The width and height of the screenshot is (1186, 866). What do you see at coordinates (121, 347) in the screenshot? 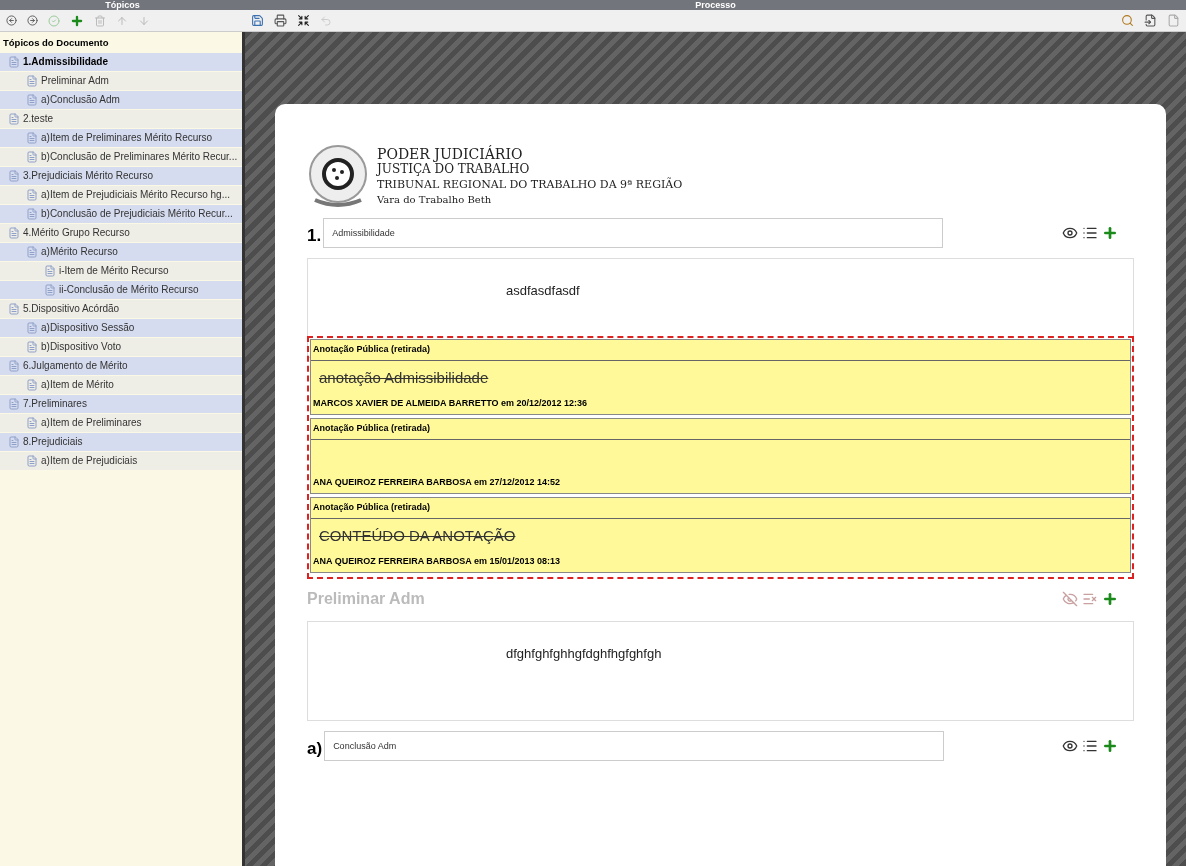
I see `tree-item: b)Dispositivo Voto` at bounding box center [121, 347].